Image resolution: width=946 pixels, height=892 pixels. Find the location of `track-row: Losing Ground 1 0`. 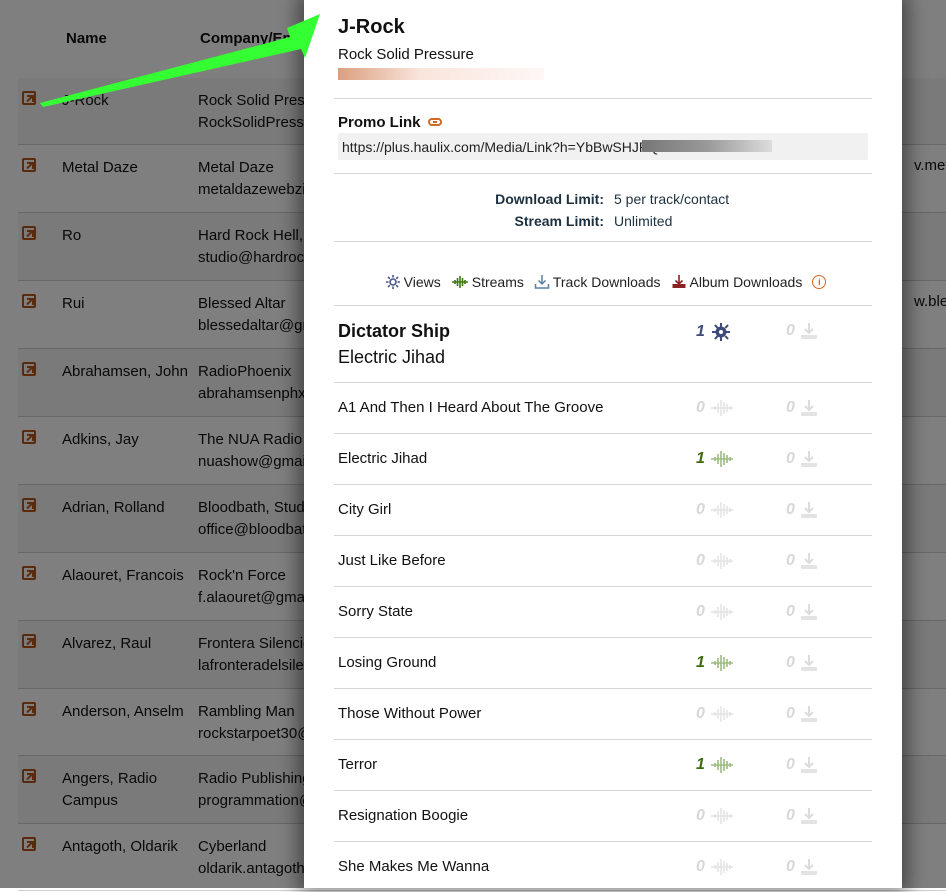

track-row: Losing Ground 1 0 is located at coordinates (603, 662).